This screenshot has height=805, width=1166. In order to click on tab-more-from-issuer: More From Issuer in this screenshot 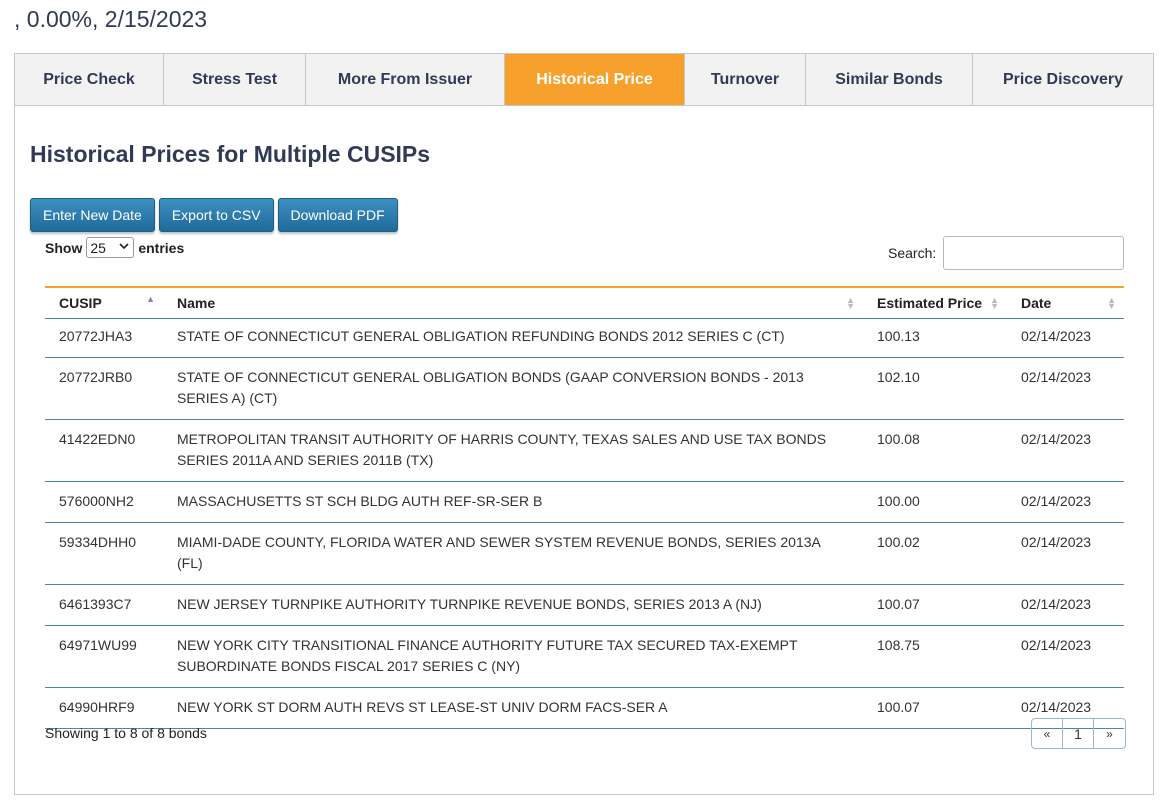, I will do `click(405, 79)`.